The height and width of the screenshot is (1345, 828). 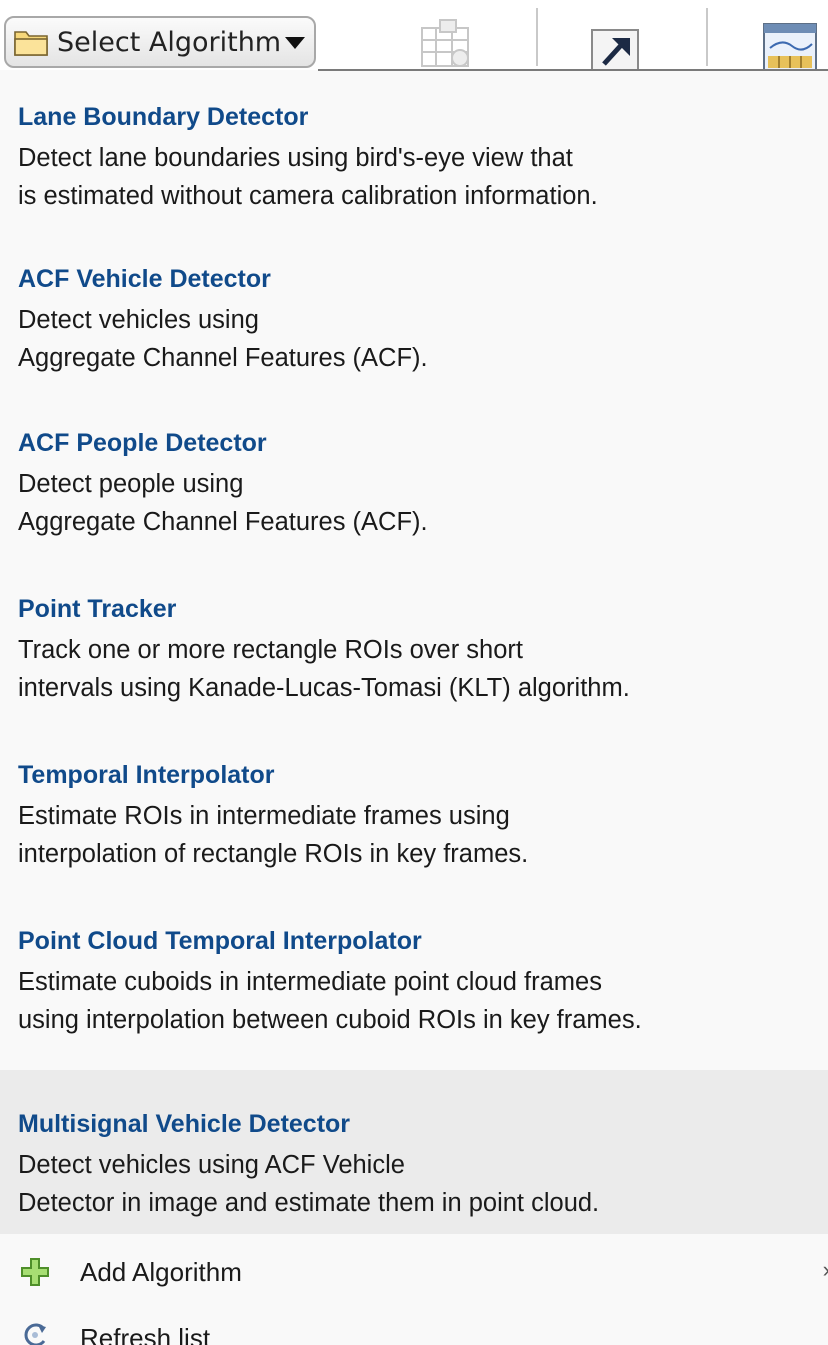 What do you see at coordinates (414, 1327) in the screenshot?
I see `refresh-list-menu-item: Refresh list` at bounding box center [414, 1327].